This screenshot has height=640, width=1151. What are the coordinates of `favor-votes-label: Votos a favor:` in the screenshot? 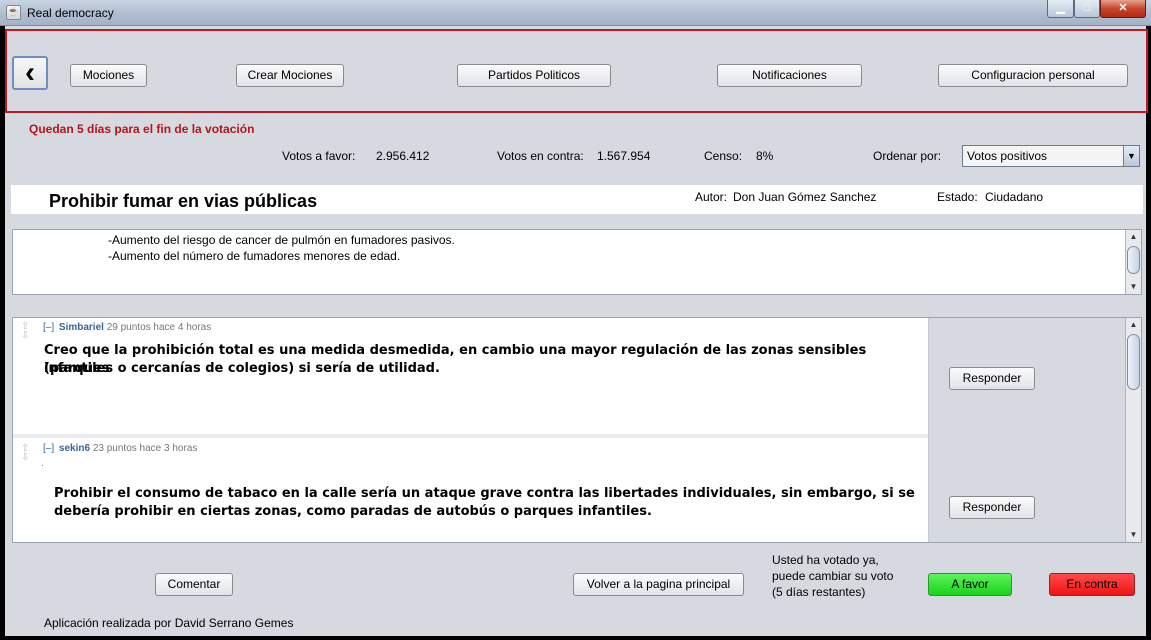 It's located at (319, 156).